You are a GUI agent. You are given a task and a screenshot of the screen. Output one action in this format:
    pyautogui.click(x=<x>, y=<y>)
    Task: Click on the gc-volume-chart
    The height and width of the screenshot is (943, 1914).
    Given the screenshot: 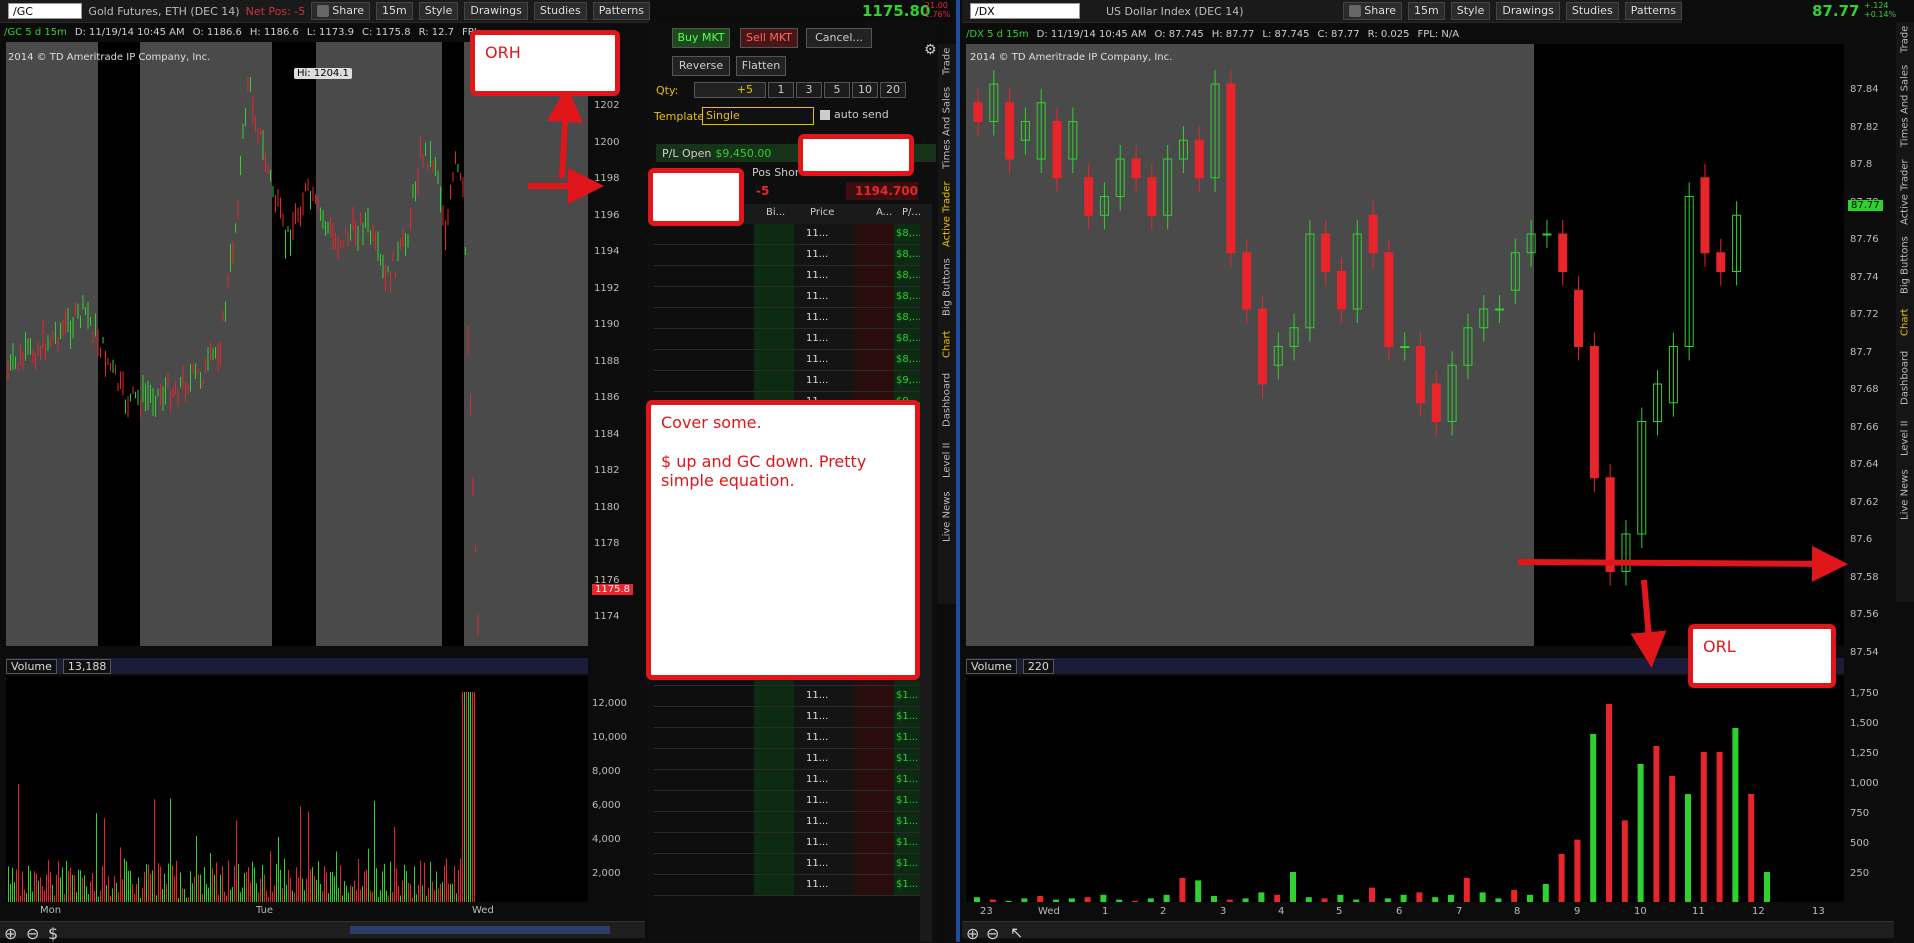 What is the action you would take?
    pyautogui.click(x=297, y=789)
    